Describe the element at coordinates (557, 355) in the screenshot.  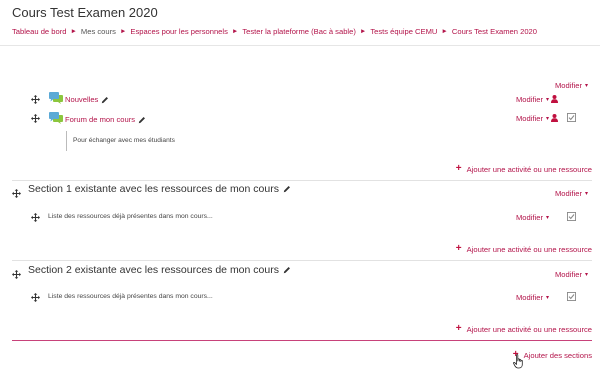
I see `add-sections-label: Ajouter des sections` at that location.